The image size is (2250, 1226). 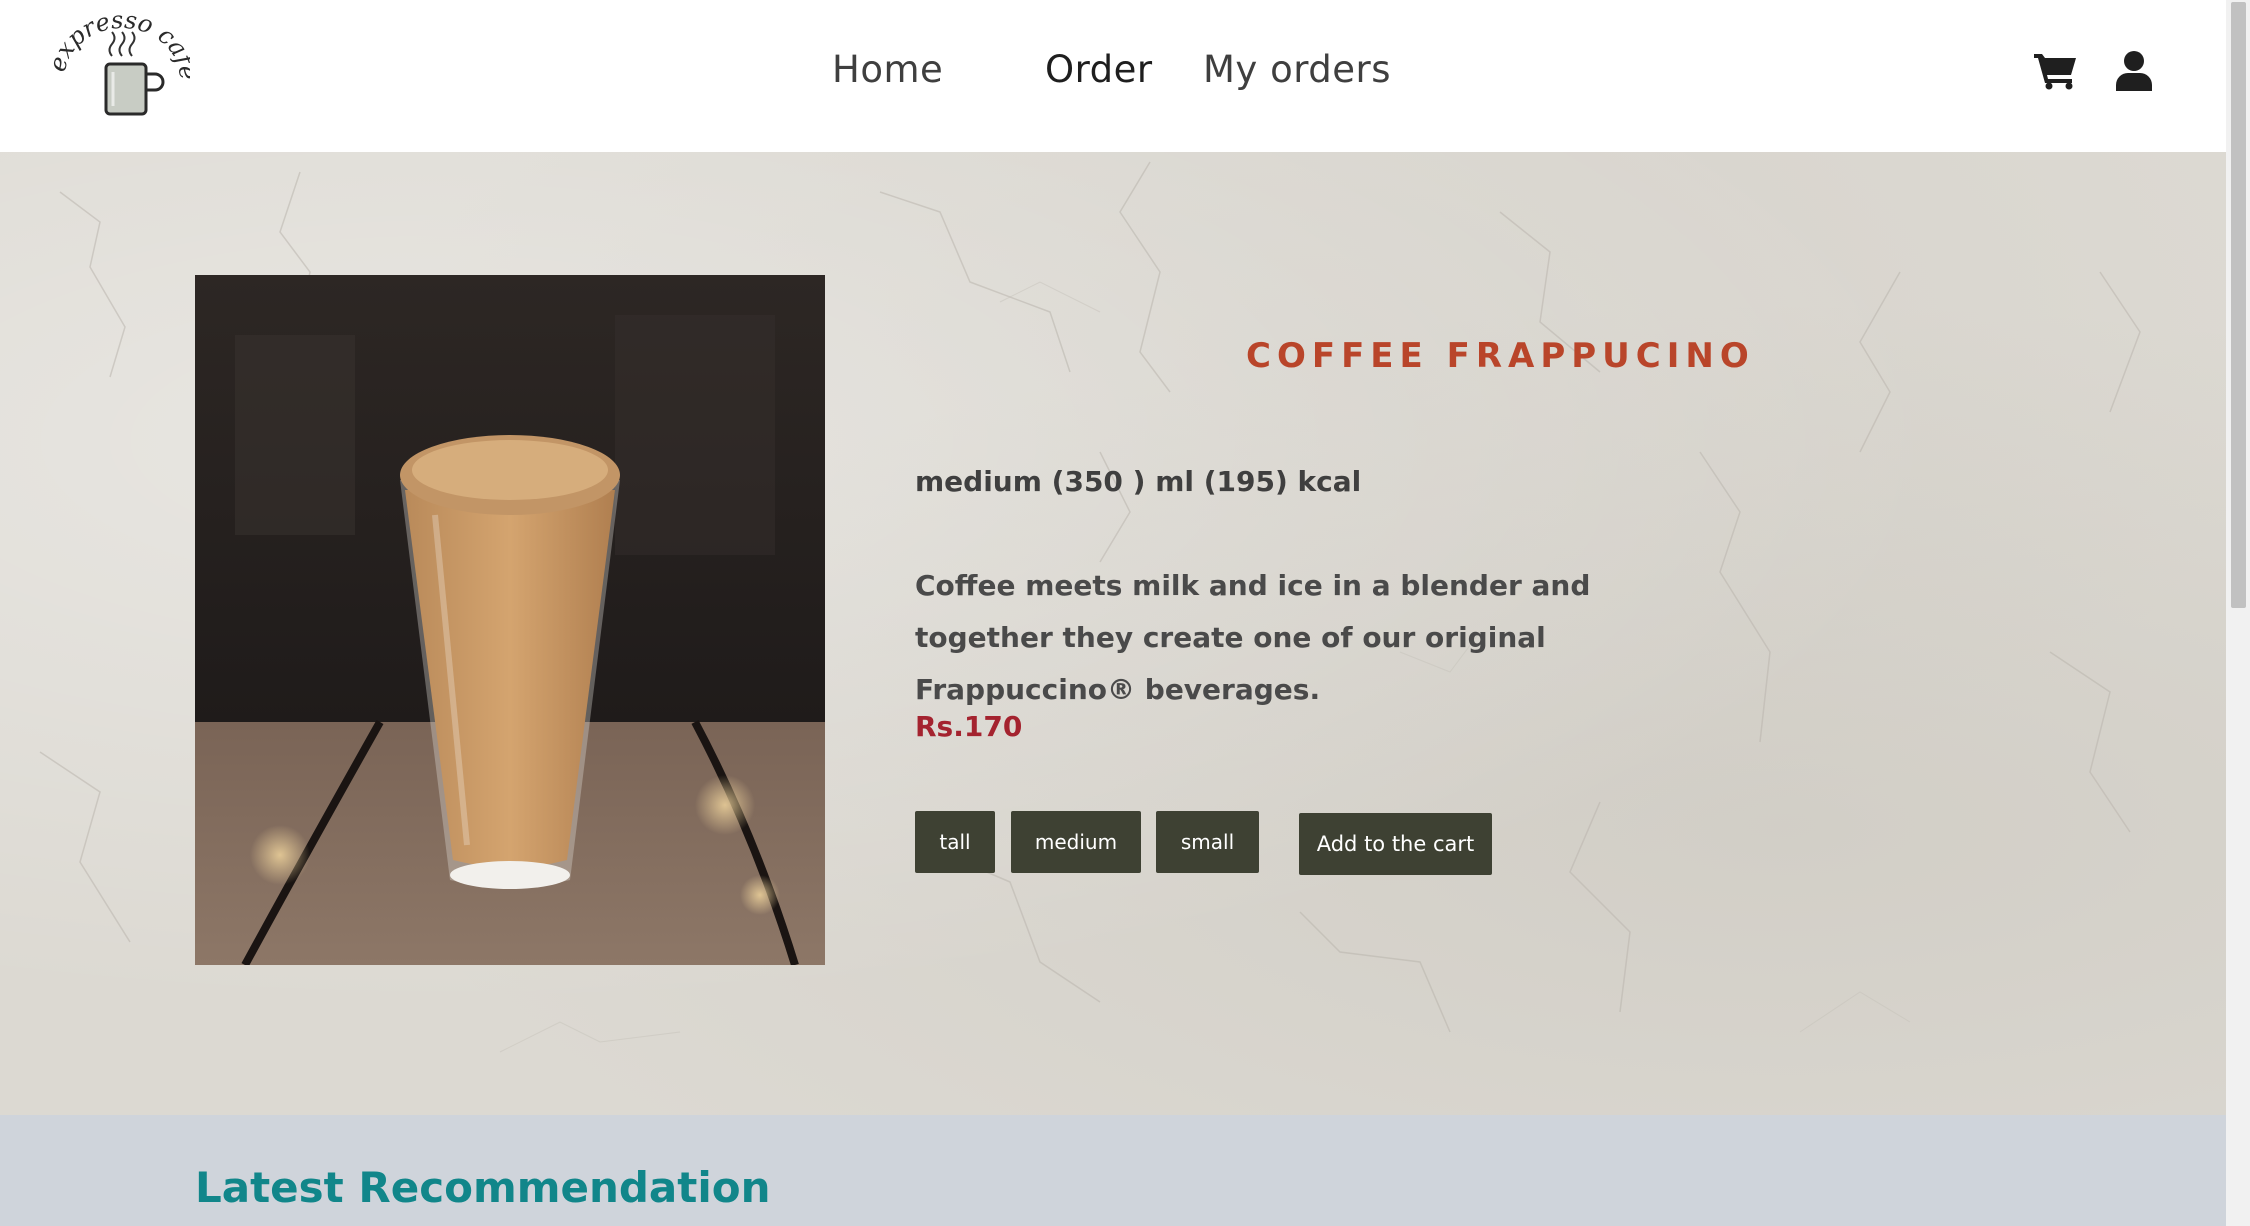 What do you see at coordinates (1113, 1170) in the screenshot?
I see `recommendation-section: Latest Recommendation` at bounding box center [1113, 1170].